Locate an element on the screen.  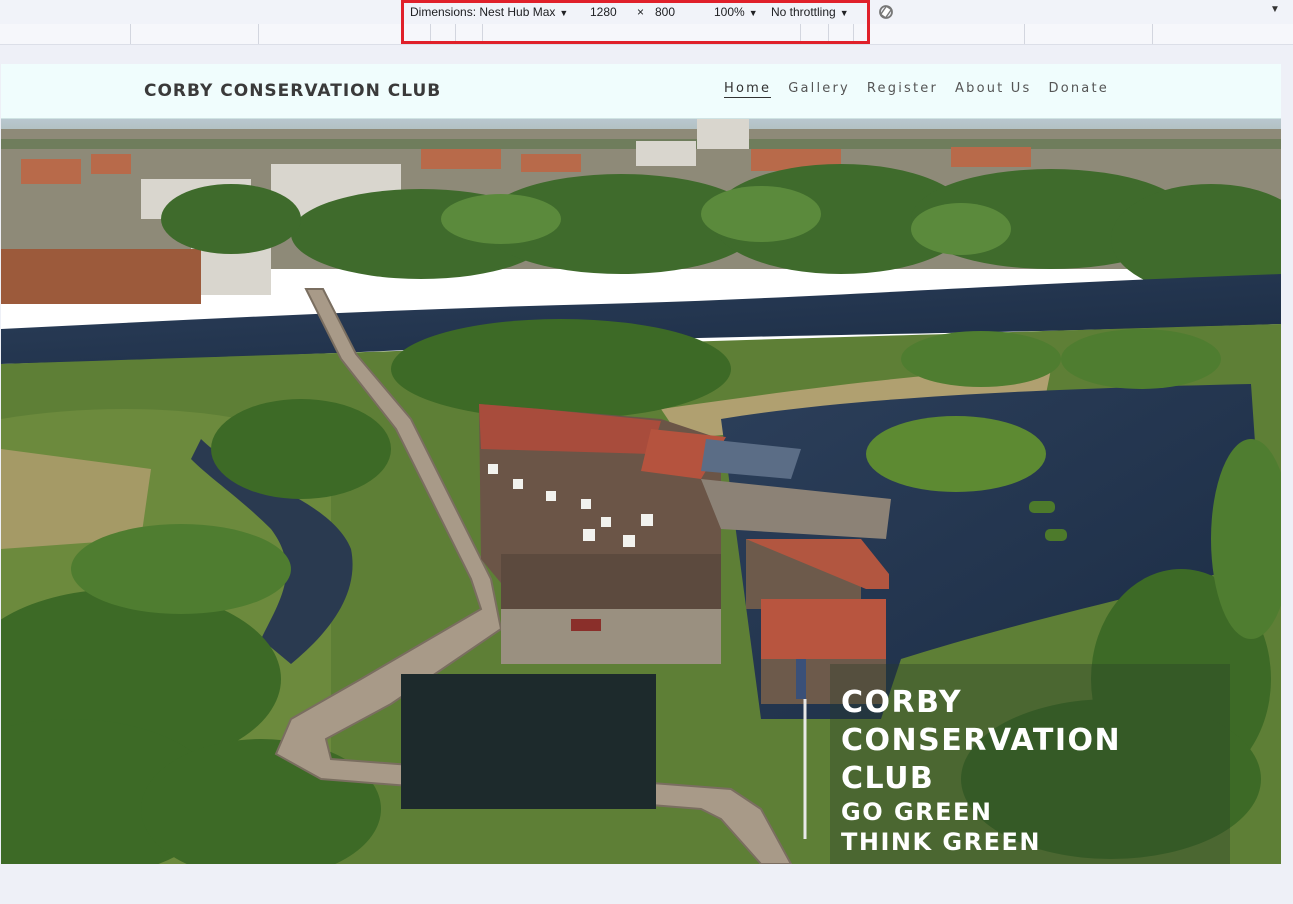
nav-links: Home Gallery Register About Us Donate is located at coordinates (925, 89).